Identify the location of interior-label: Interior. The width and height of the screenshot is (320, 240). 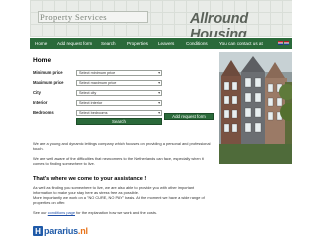
(40, 102).